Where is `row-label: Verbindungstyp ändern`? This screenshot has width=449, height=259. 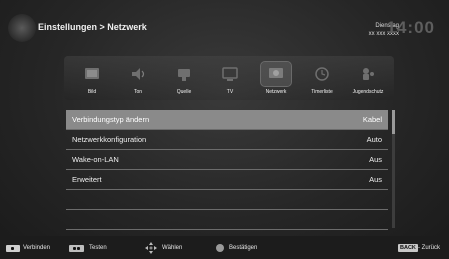
row-label: Verbindungstyp ändern is located at coordinates (111, 119).